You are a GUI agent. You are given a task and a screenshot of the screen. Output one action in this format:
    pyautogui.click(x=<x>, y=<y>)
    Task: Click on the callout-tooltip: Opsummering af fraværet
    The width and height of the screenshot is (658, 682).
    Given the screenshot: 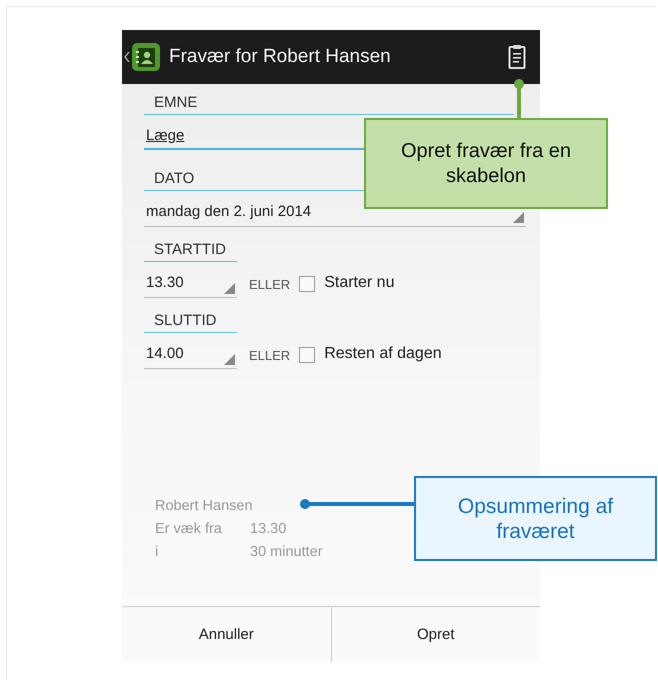 What is the action you would take?
    pyautogui.click(x=535, y=518)
    